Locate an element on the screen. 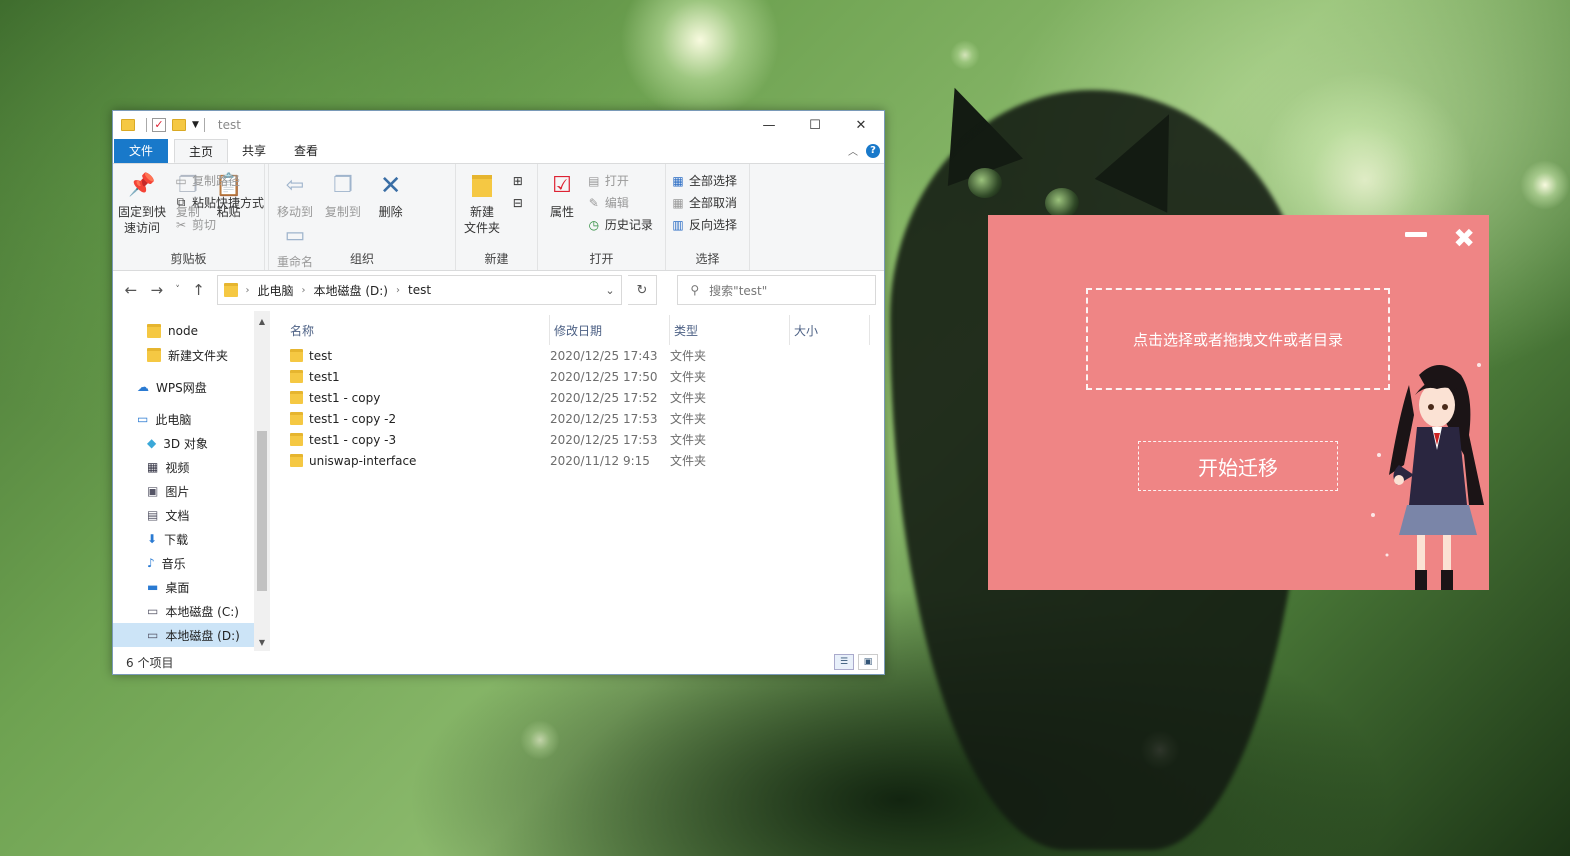  title-bar: ✓ ▼ test — ☐ ✕ is located at coordinates (498, 125).